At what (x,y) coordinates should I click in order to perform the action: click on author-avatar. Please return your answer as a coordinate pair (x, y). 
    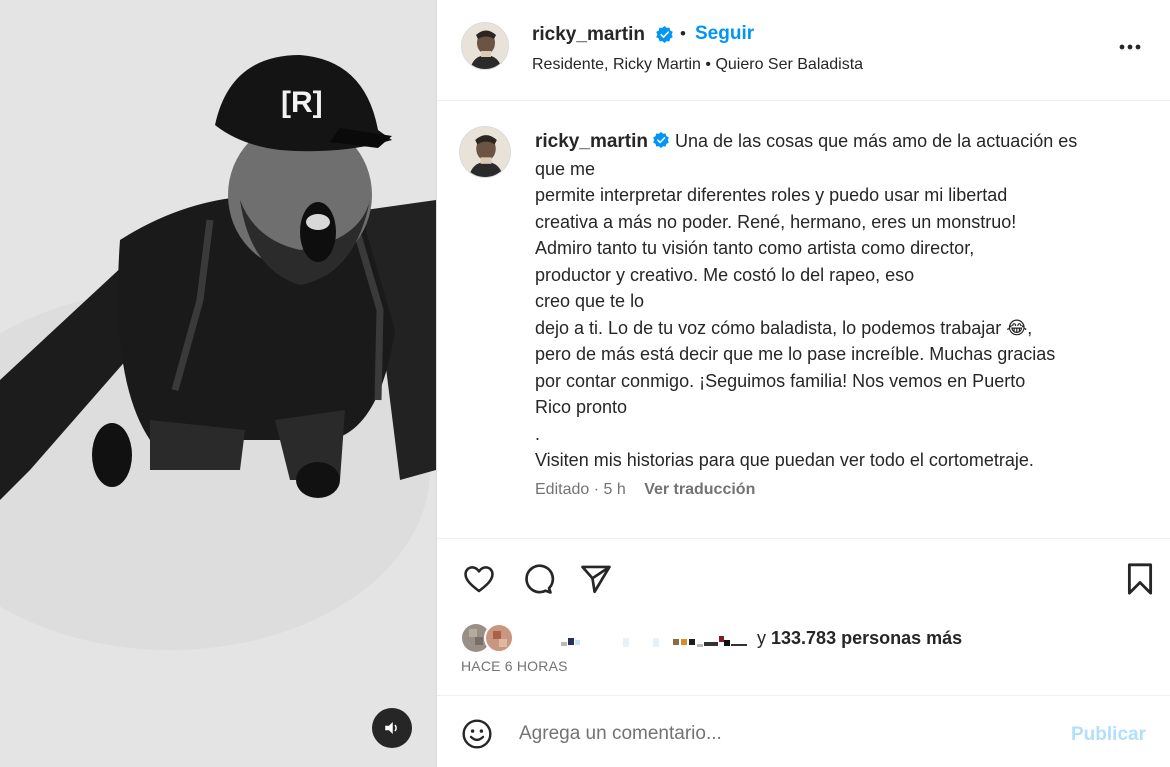
    Looking at the image, I should click on (485, 46).